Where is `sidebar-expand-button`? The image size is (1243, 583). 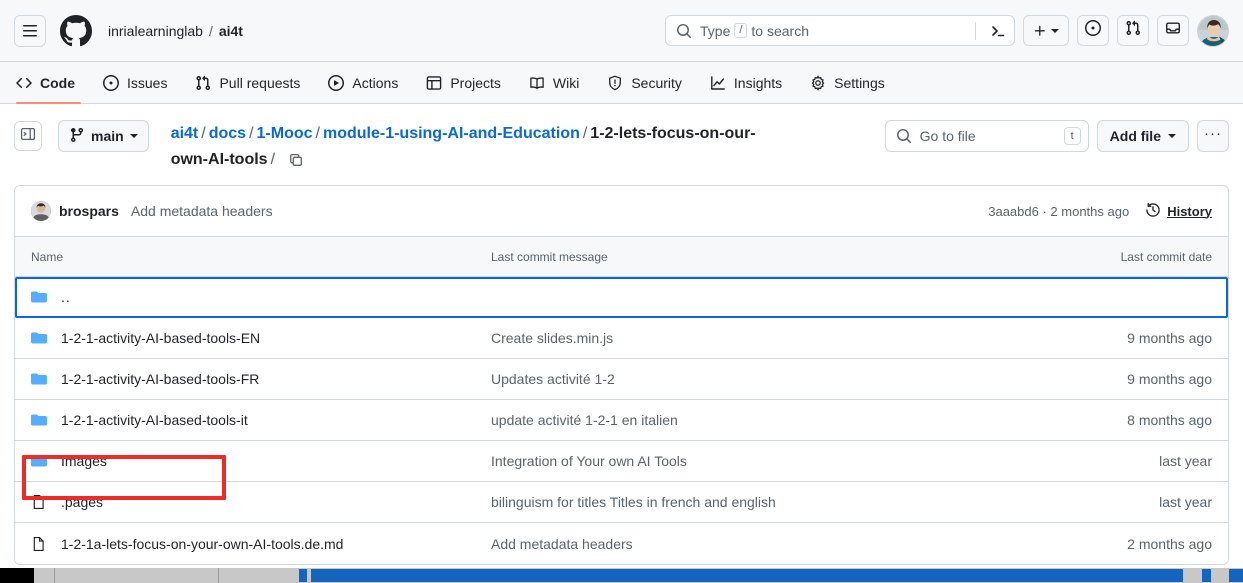
sidebar-expand-button is located at coordinates (28, 136).